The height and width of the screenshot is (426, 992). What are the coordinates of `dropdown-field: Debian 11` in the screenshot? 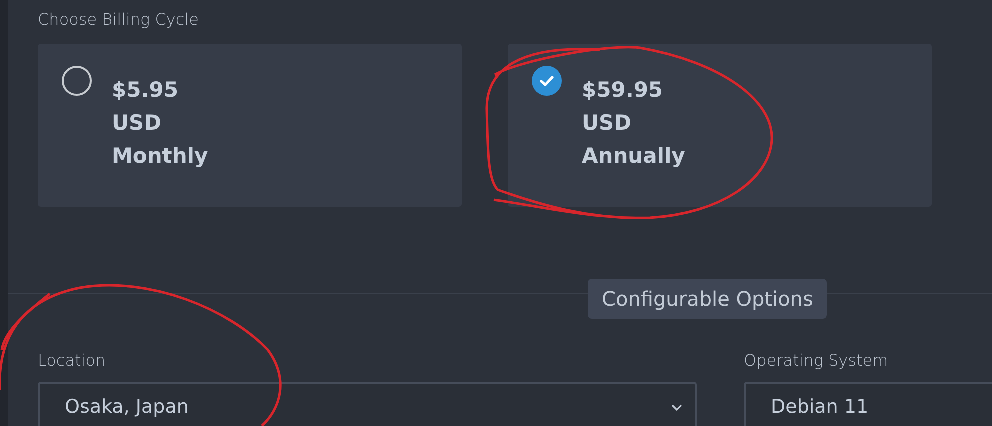 It's located at (868, 404).